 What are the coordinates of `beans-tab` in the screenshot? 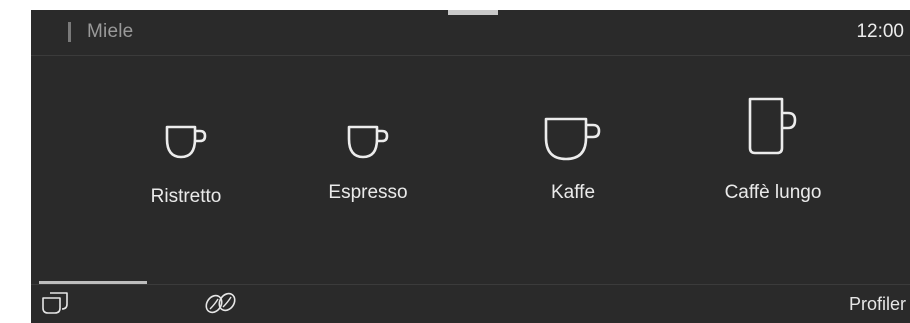 It's located at (221, 305).